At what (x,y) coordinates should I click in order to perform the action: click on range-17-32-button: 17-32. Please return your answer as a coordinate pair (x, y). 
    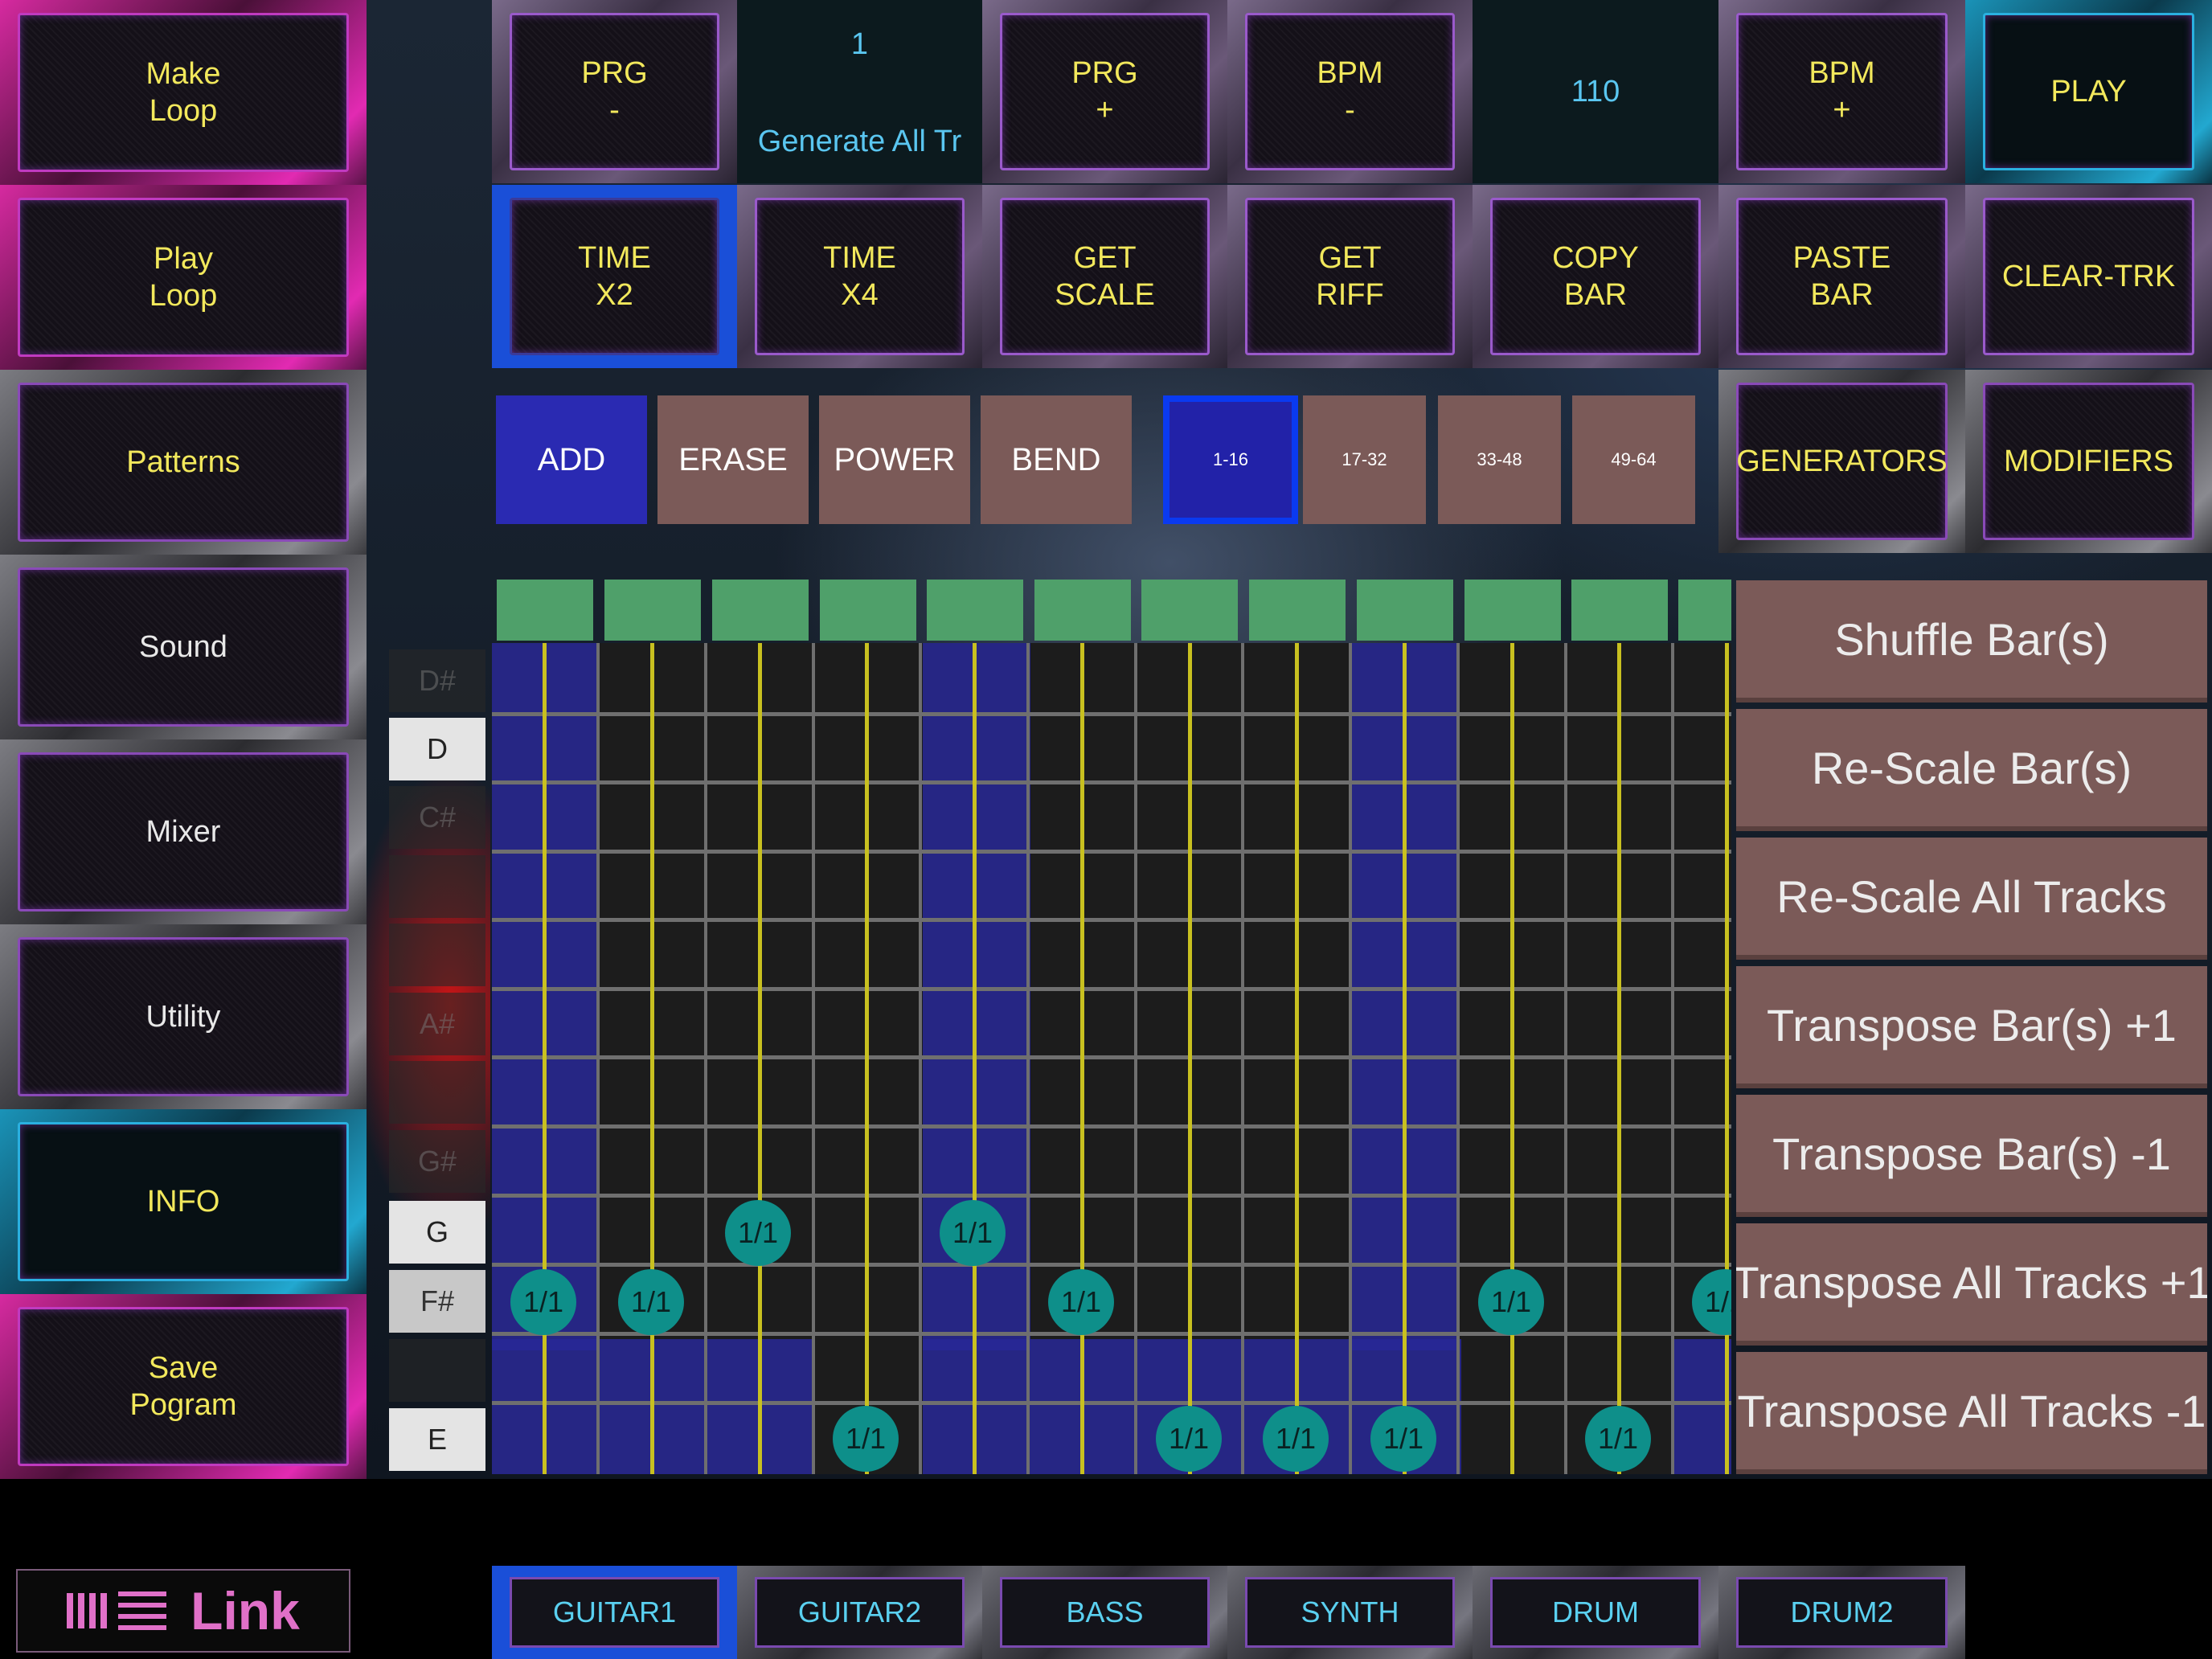
    Looking at the image, I should click on (1364, 459).